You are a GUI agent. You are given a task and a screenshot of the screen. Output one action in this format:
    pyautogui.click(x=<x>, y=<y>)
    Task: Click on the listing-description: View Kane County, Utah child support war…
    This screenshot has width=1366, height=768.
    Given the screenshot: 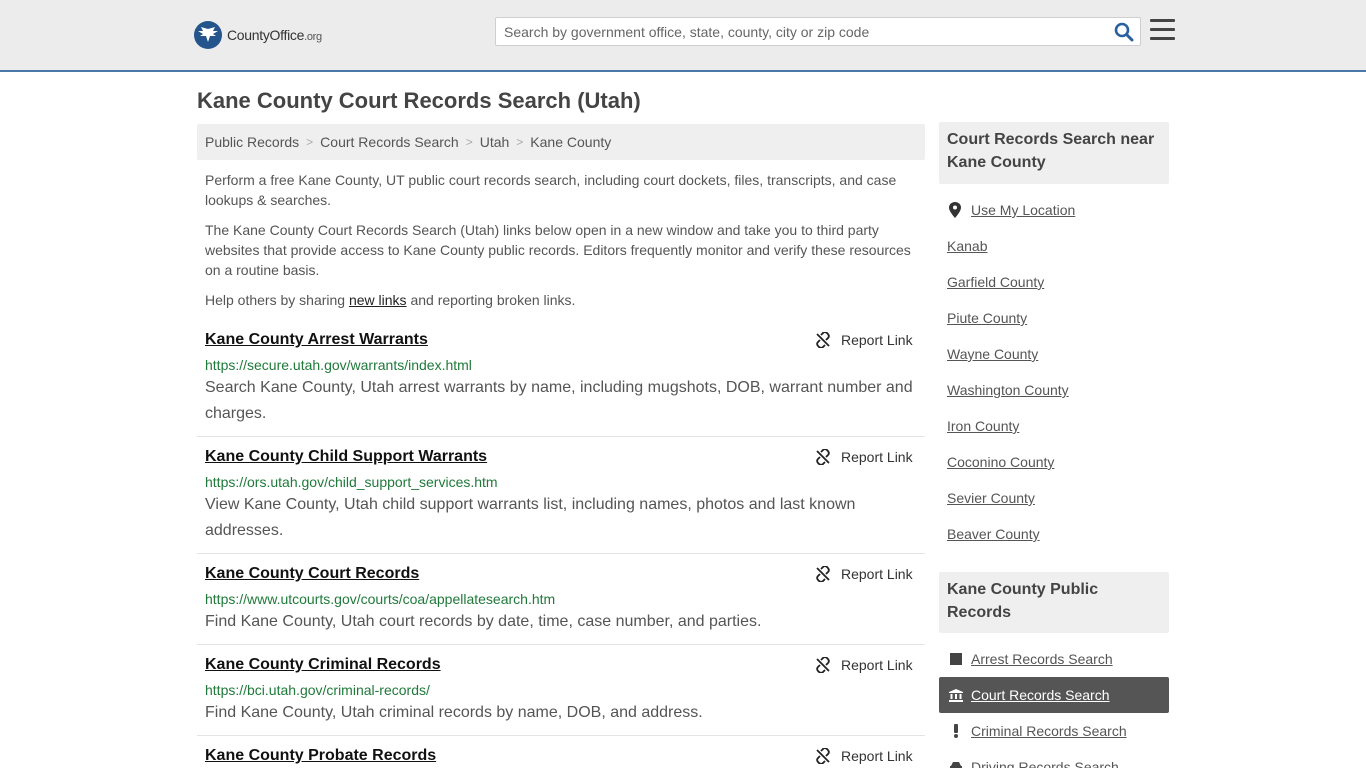 What is the action you would take?
    pyautogui.click(x=530, y=517)
    